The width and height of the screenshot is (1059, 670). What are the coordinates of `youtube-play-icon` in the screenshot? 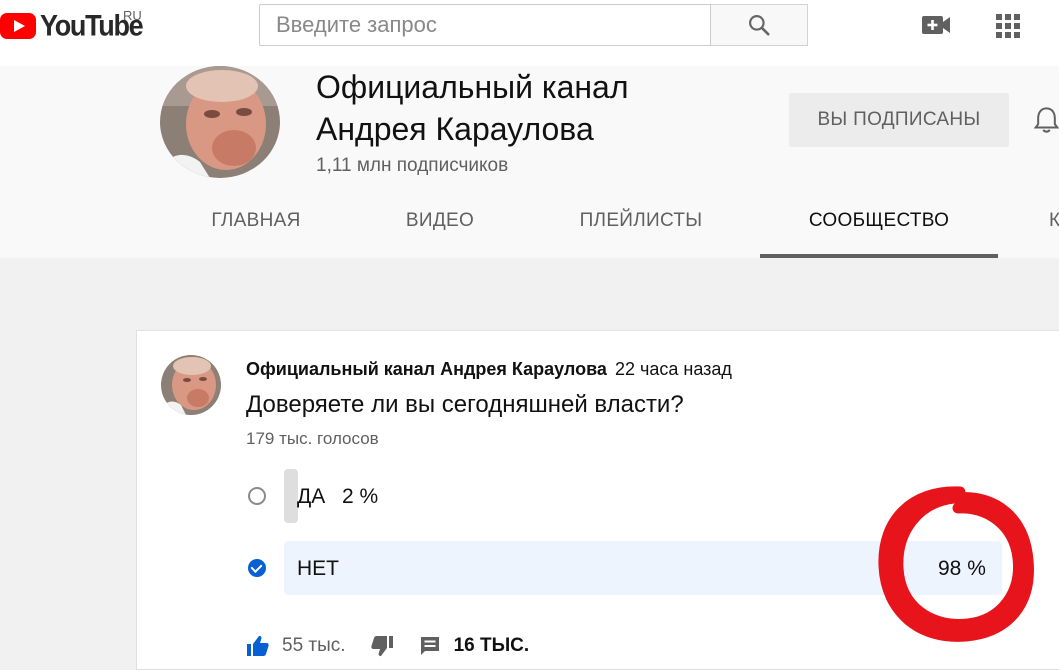 It's located at (18, 26).